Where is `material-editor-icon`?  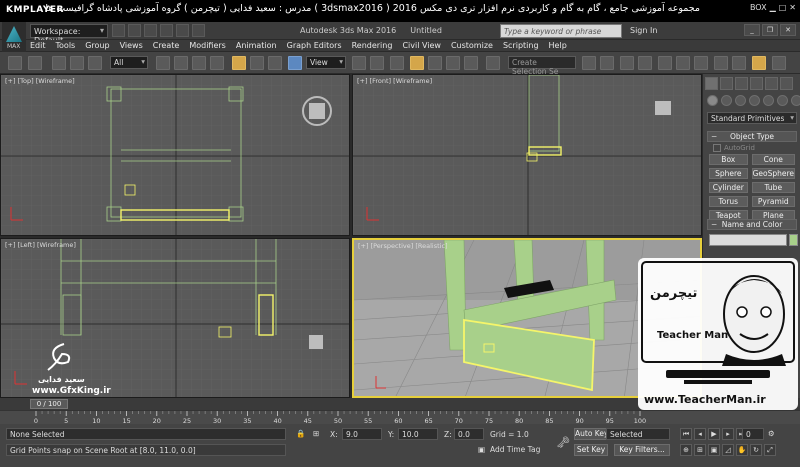
material-editor-icon is located at coordinates (701, 63).